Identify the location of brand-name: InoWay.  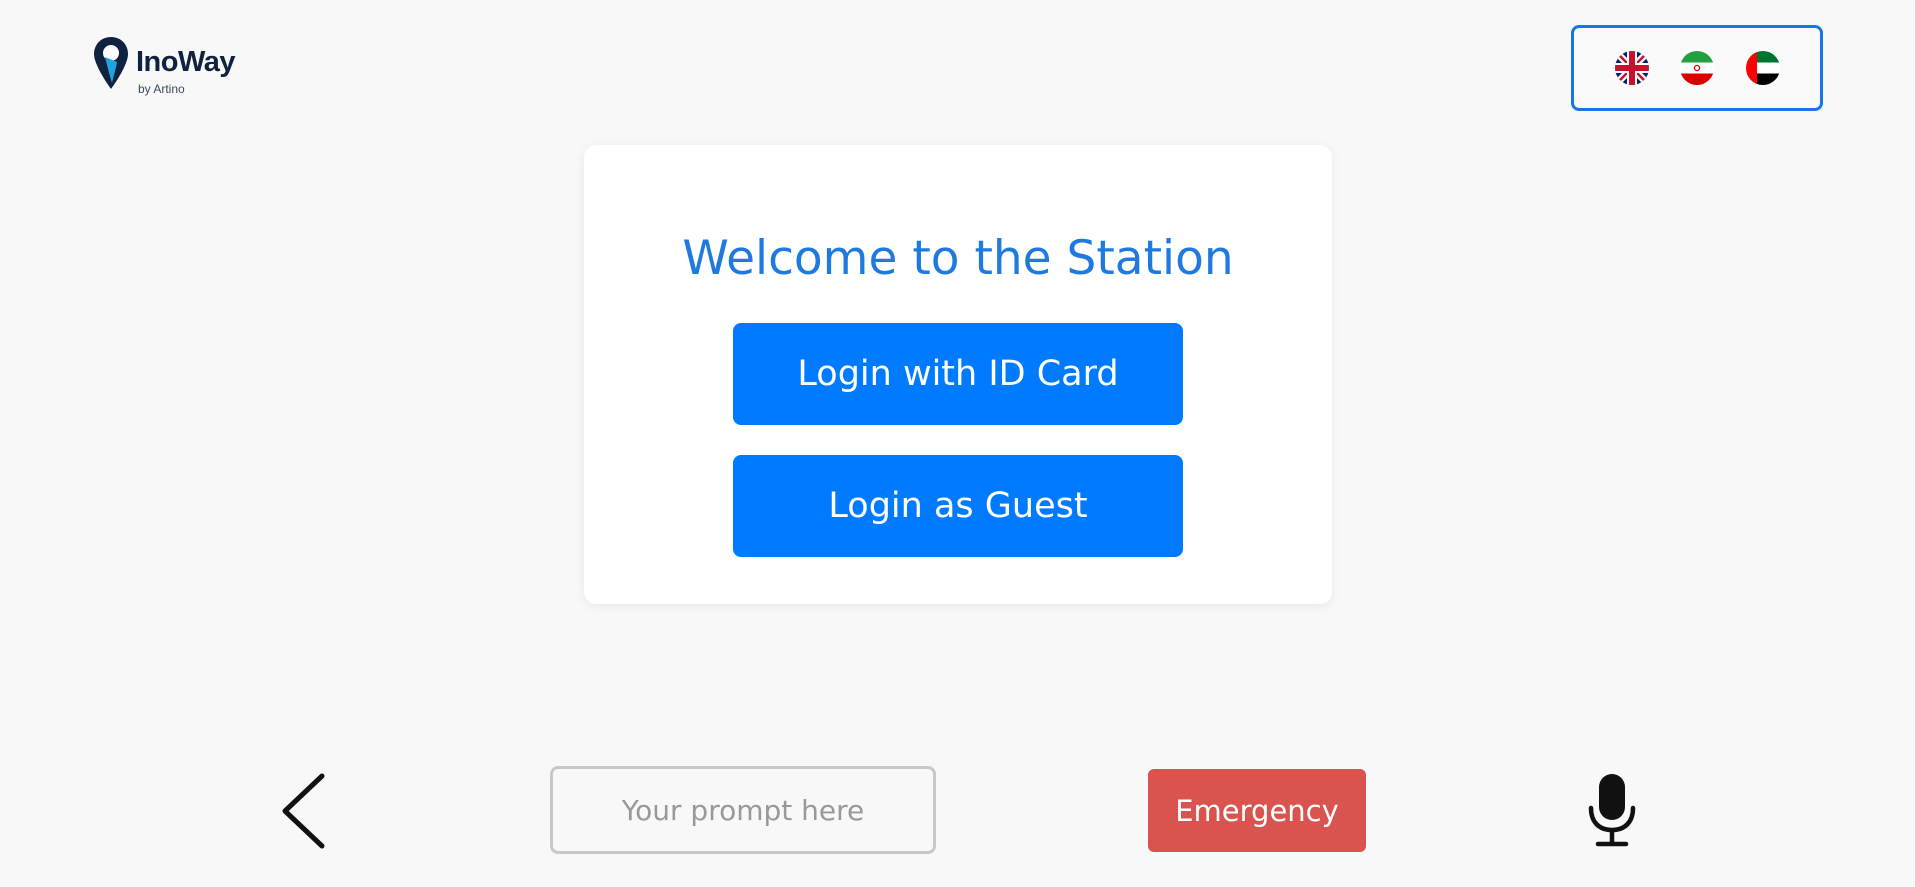
(186, 62).